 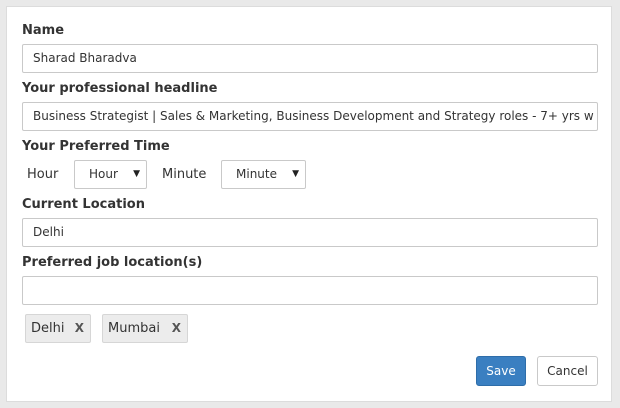 I want to click on current-location-field: Delhi, so click(x=310, y=232).